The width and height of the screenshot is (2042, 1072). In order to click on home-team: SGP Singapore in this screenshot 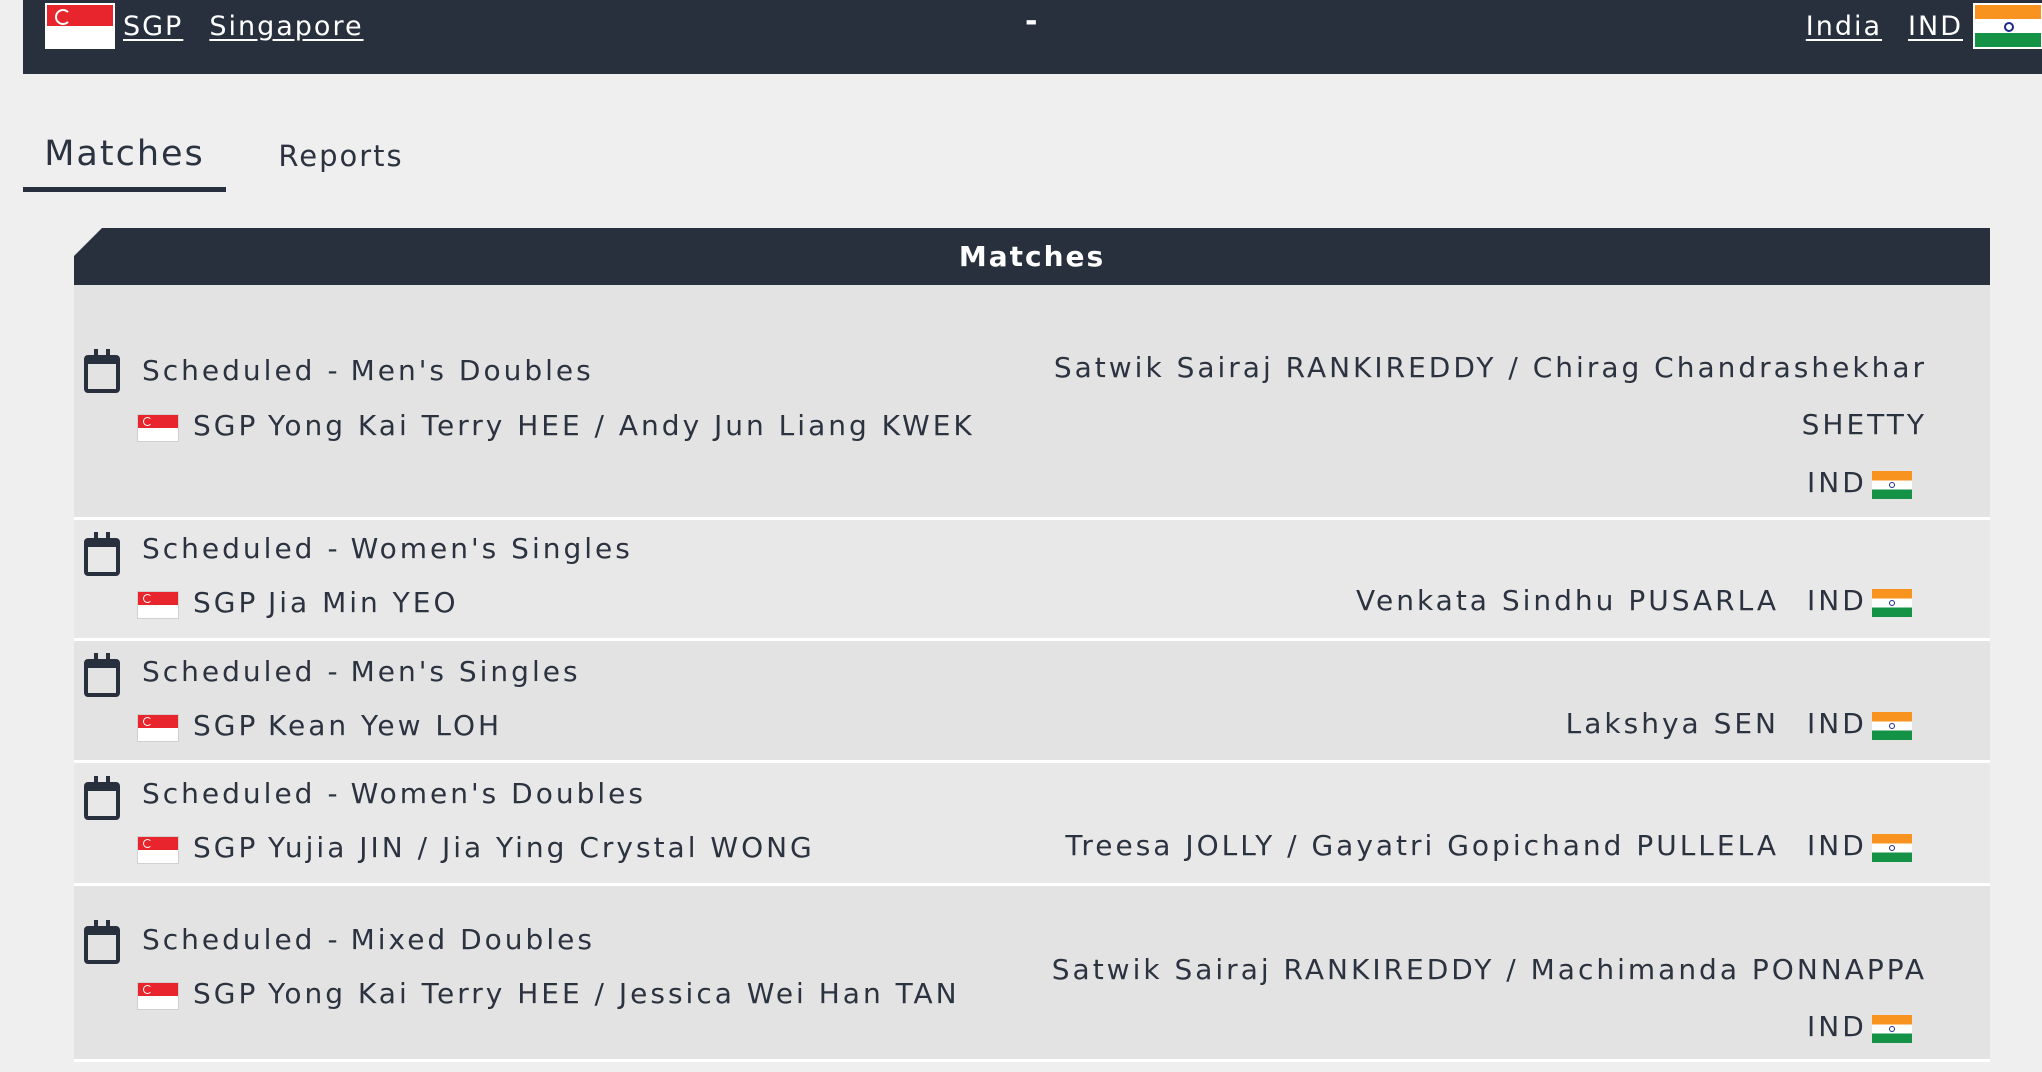, I will do `click(204, 26)`.